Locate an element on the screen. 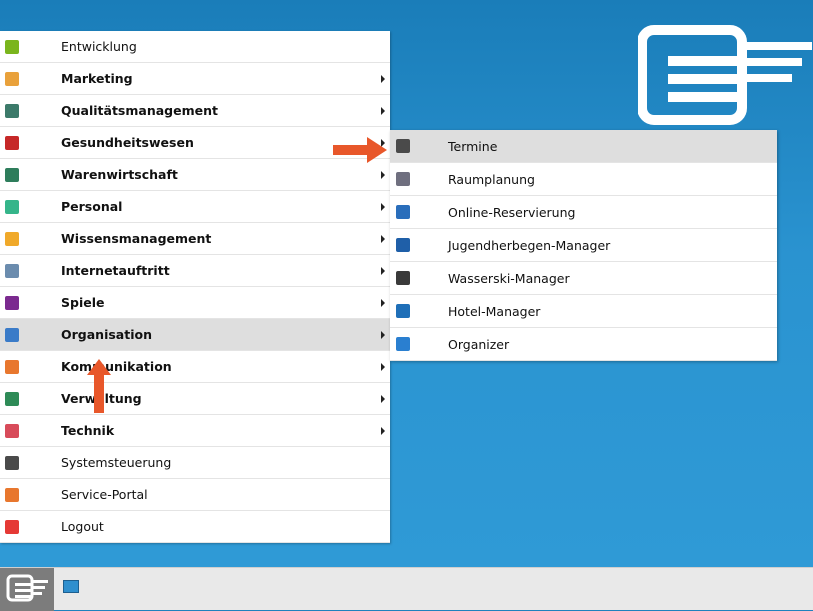 This screenshot has height=611, width=813. menu-item-label: Entwicklung is located at coordinates (99, 46).